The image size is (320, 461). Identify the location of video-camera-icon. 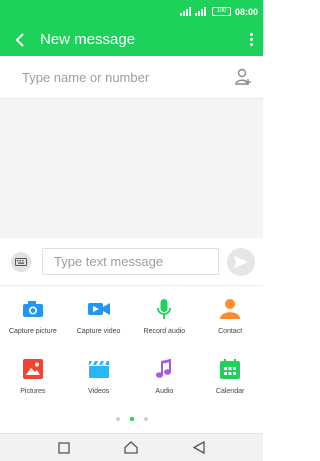
(99, 309).